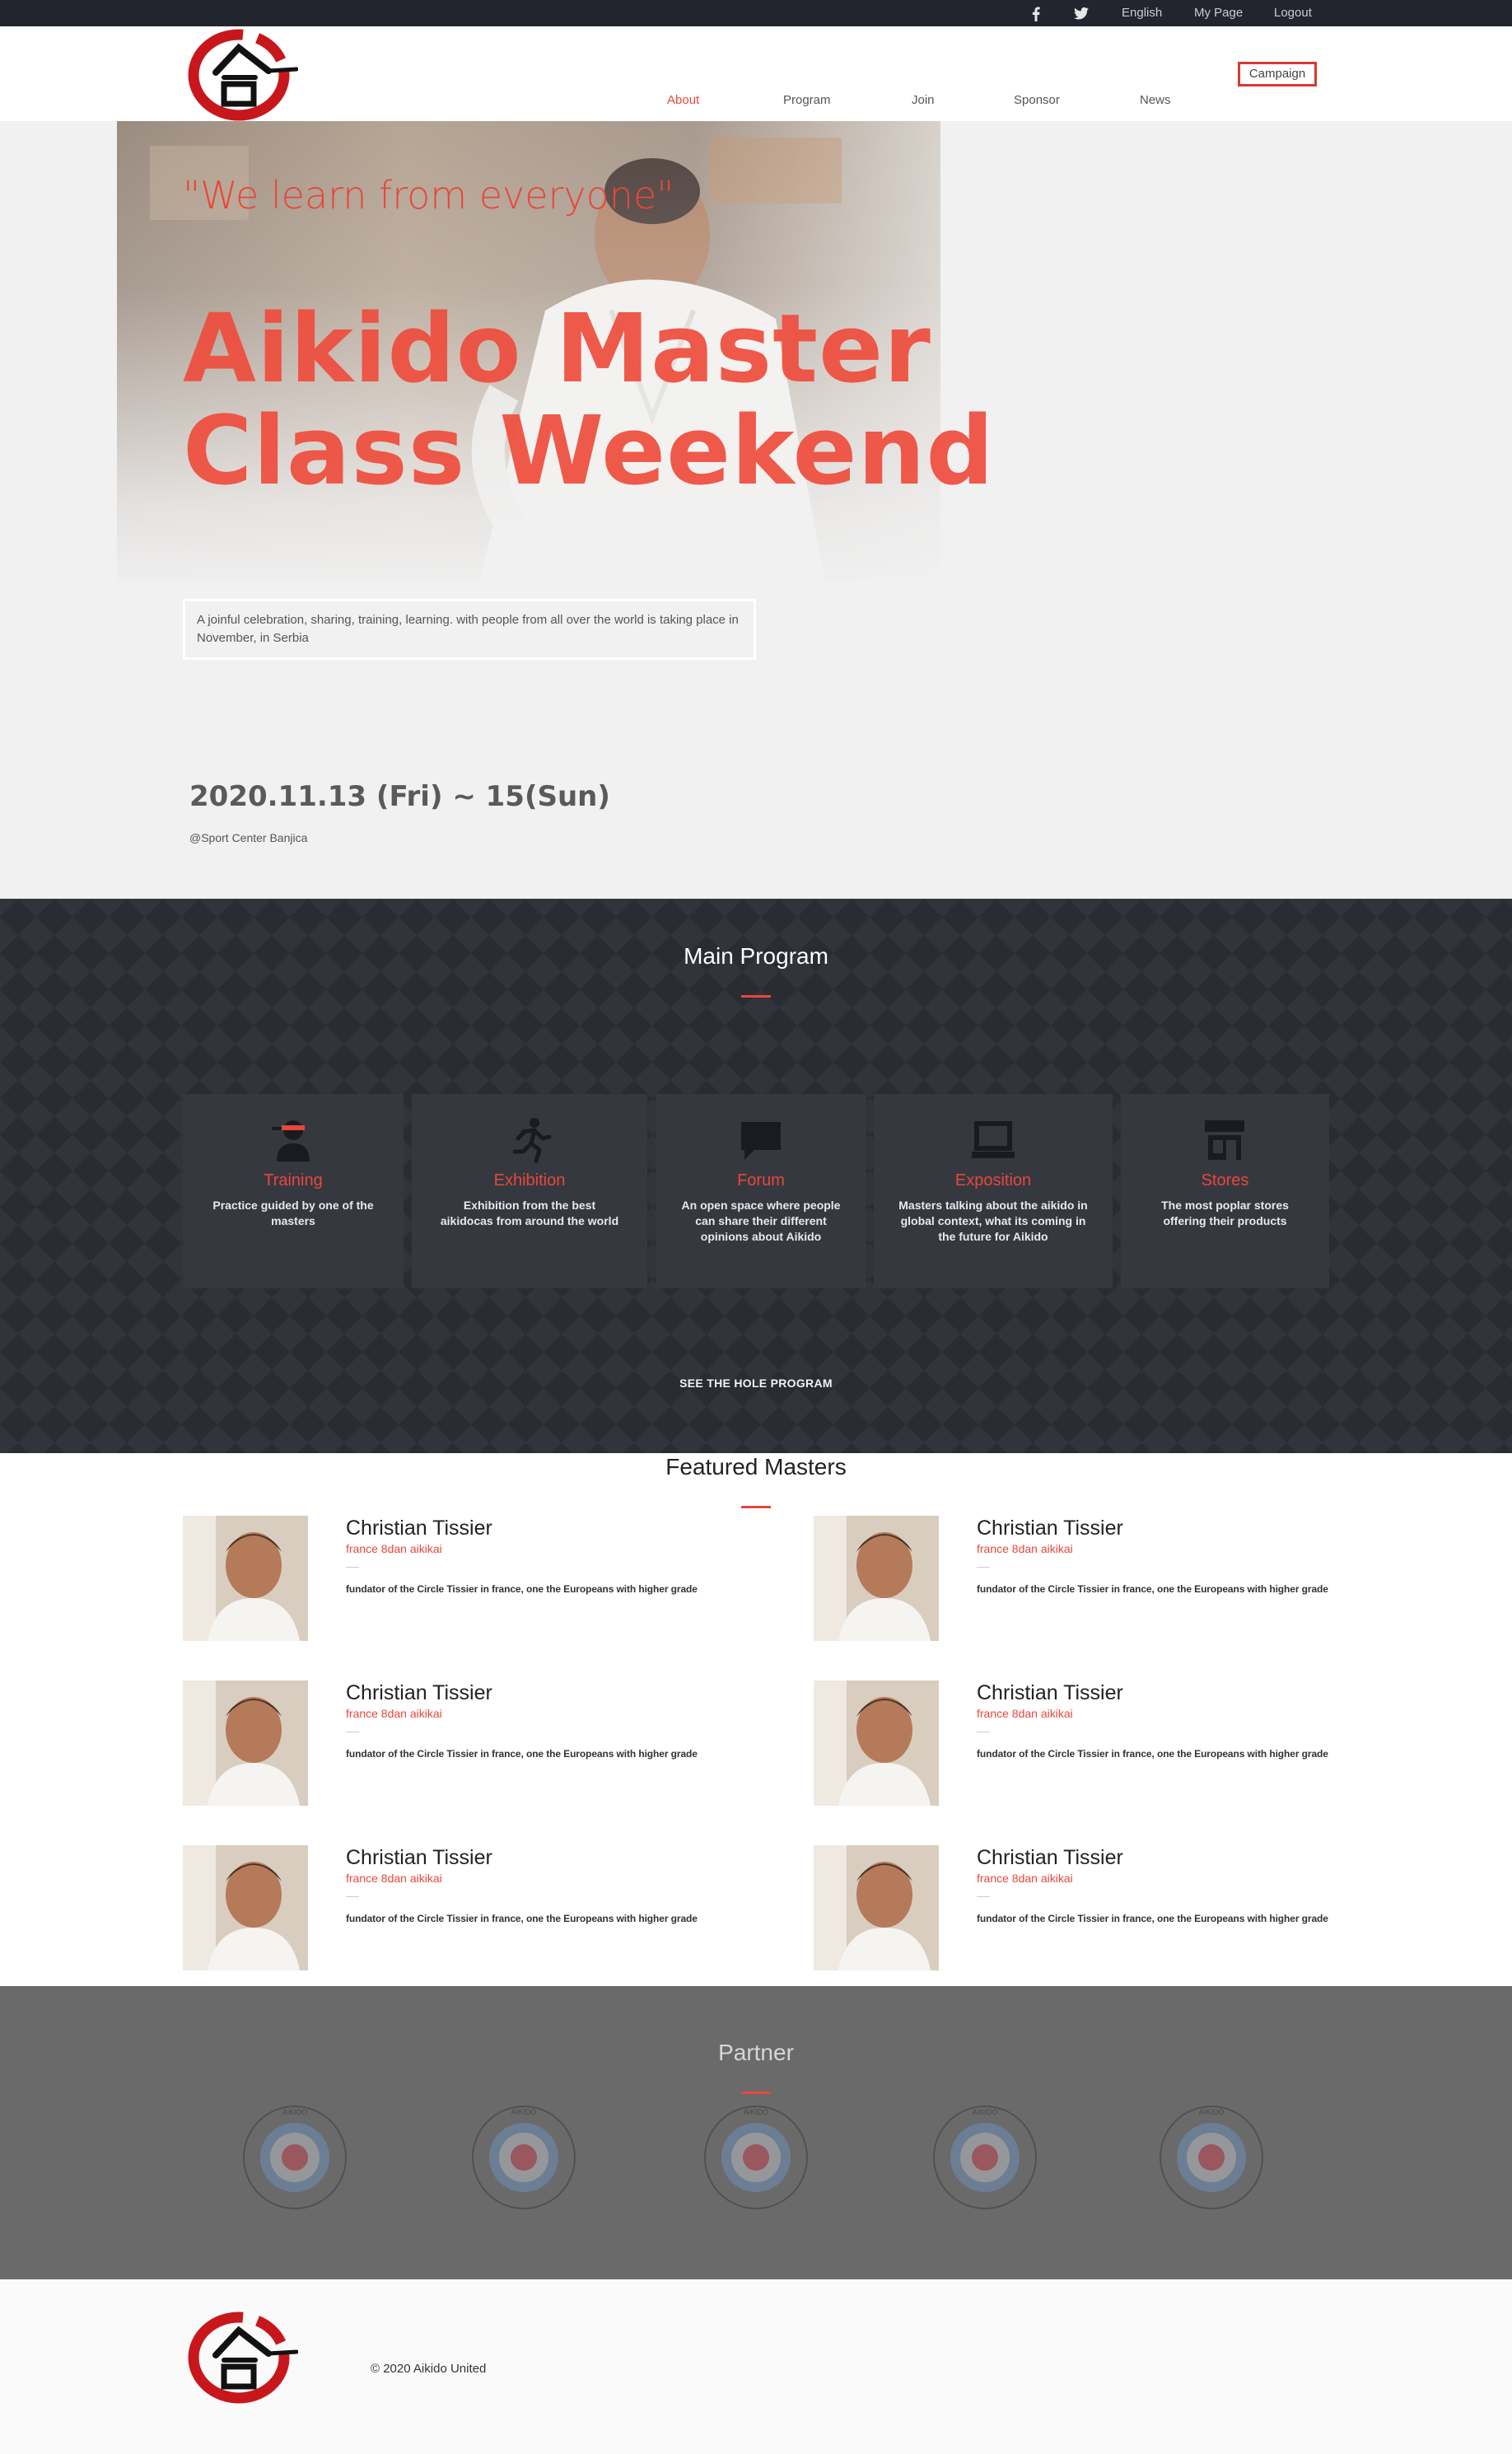  I want to click on aikido-logo, so click(240, 73).